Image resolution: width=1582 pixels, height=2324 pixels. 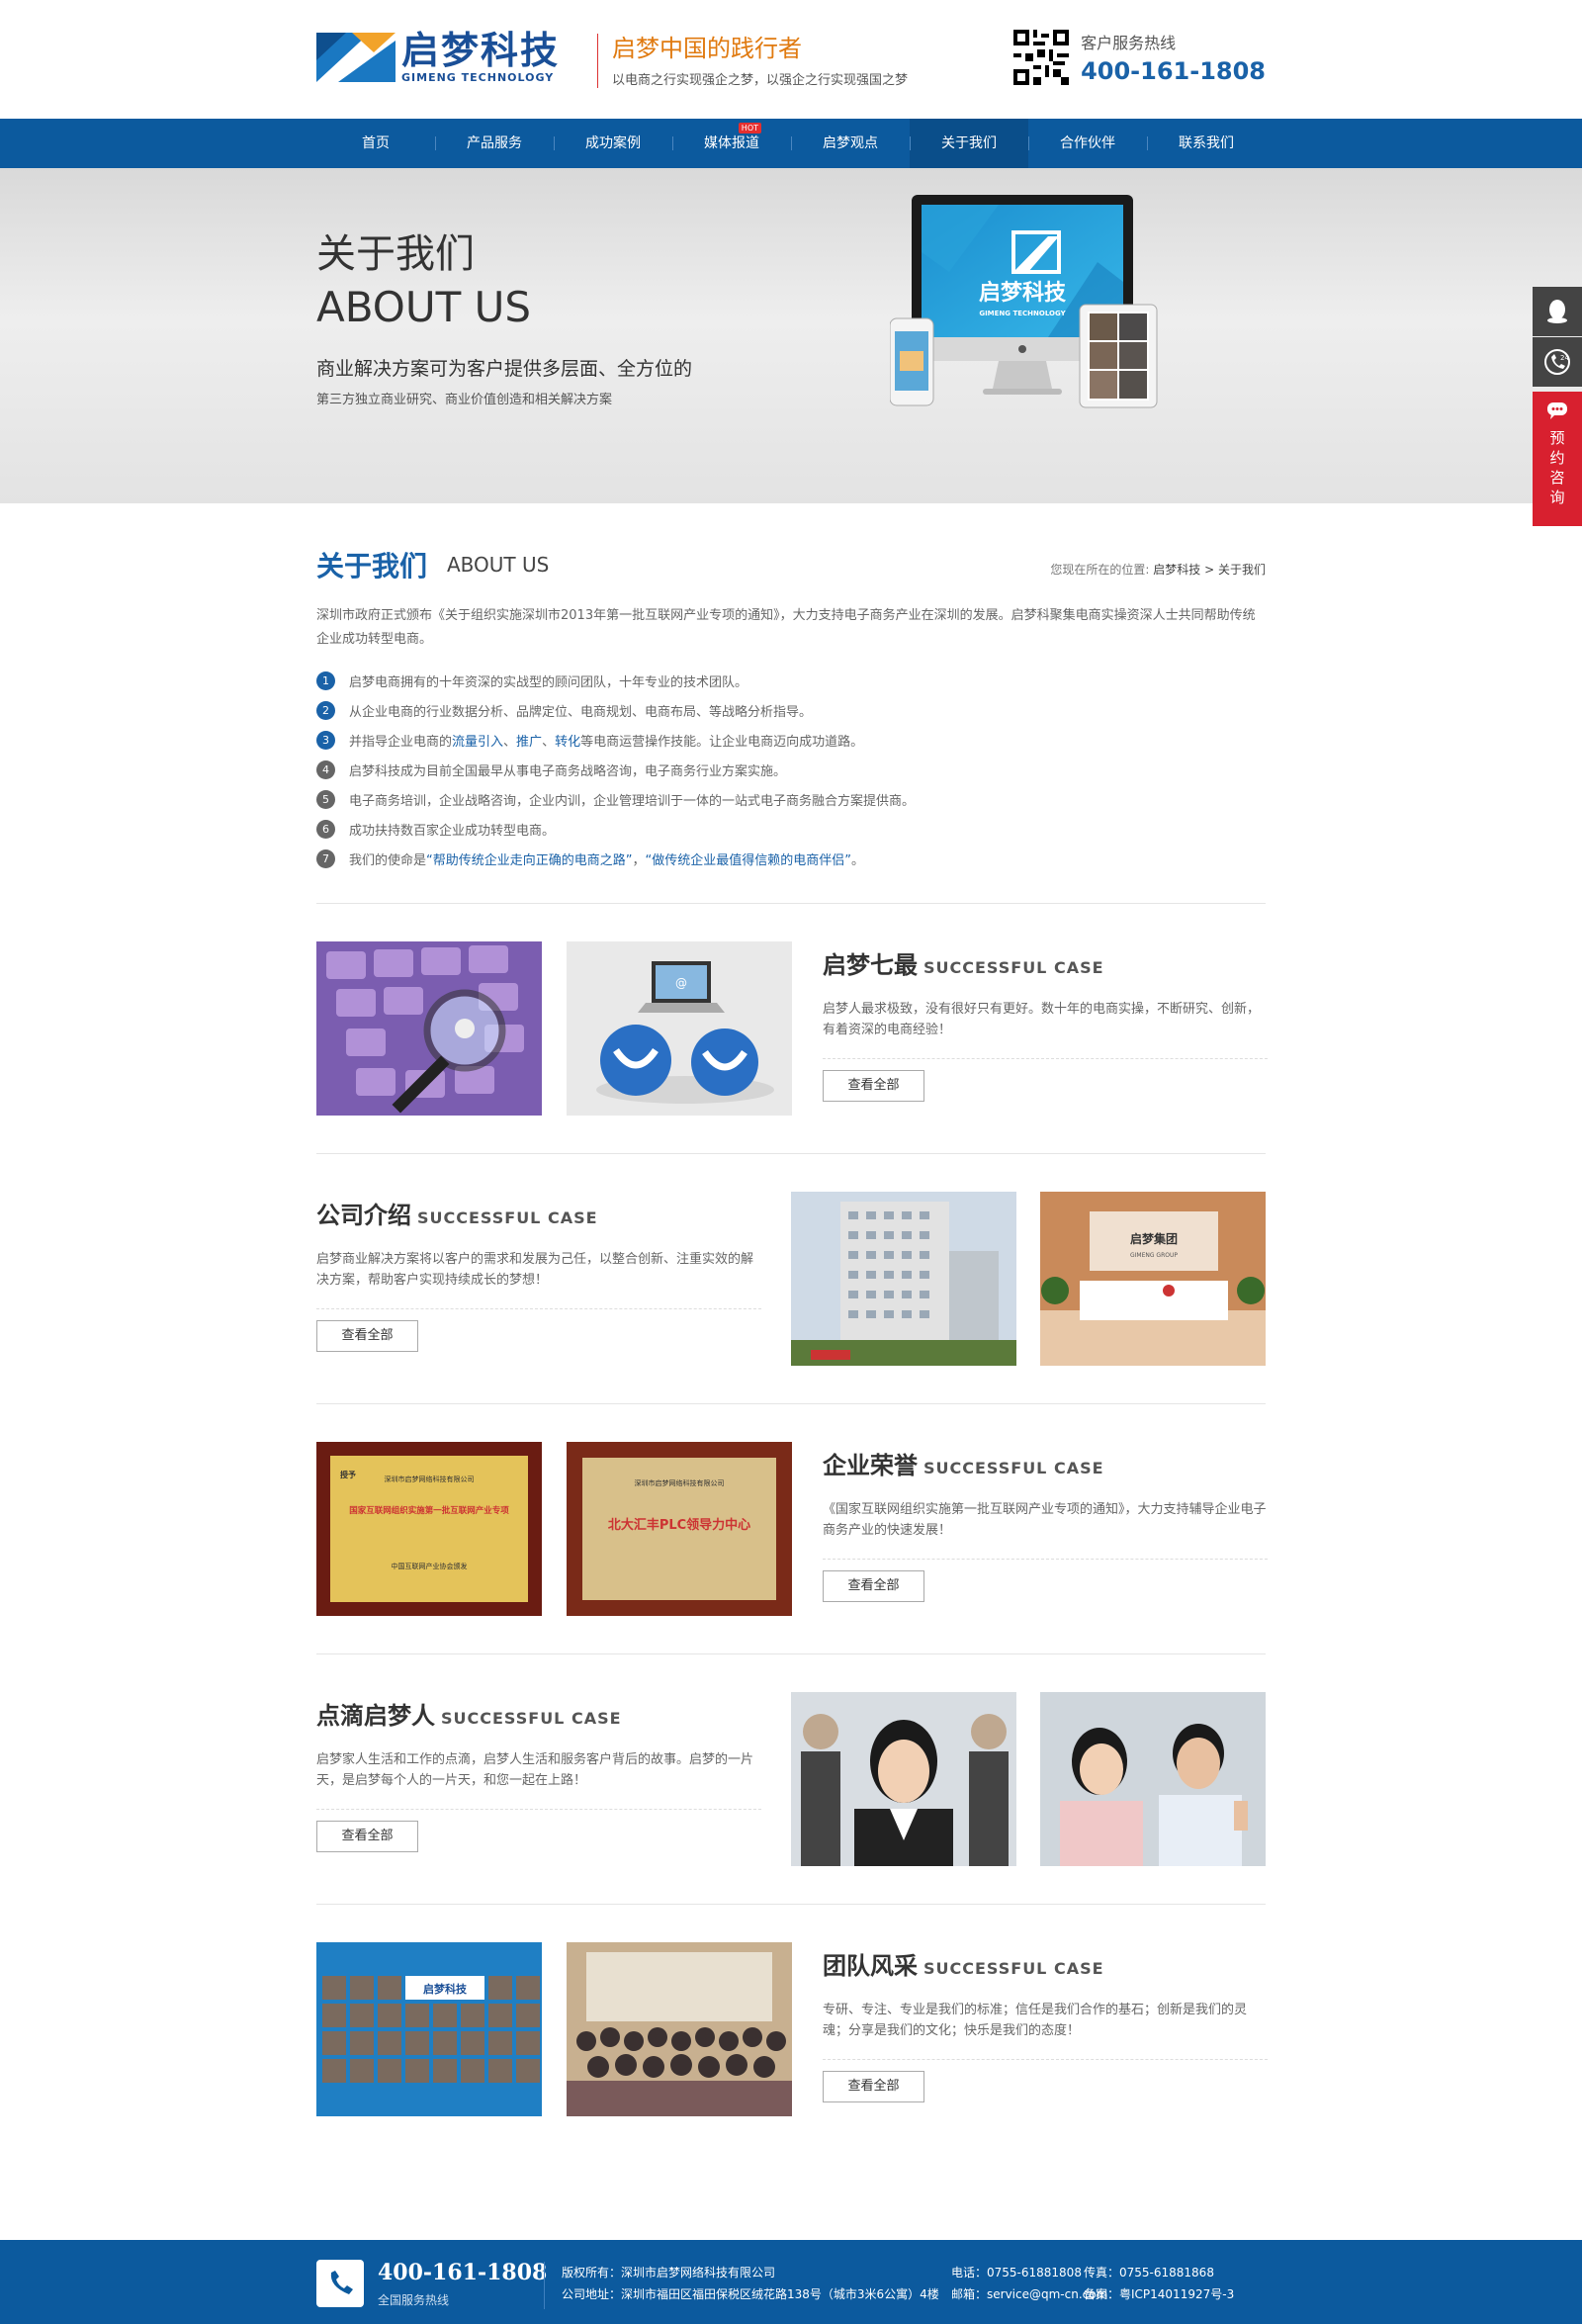 I want to click on main-nav: 首页 产品服务 成功案例 媒体报道 HOT 启梦观点 关于我们 合作伙伴 联系我们, so click(x=791, y=143).